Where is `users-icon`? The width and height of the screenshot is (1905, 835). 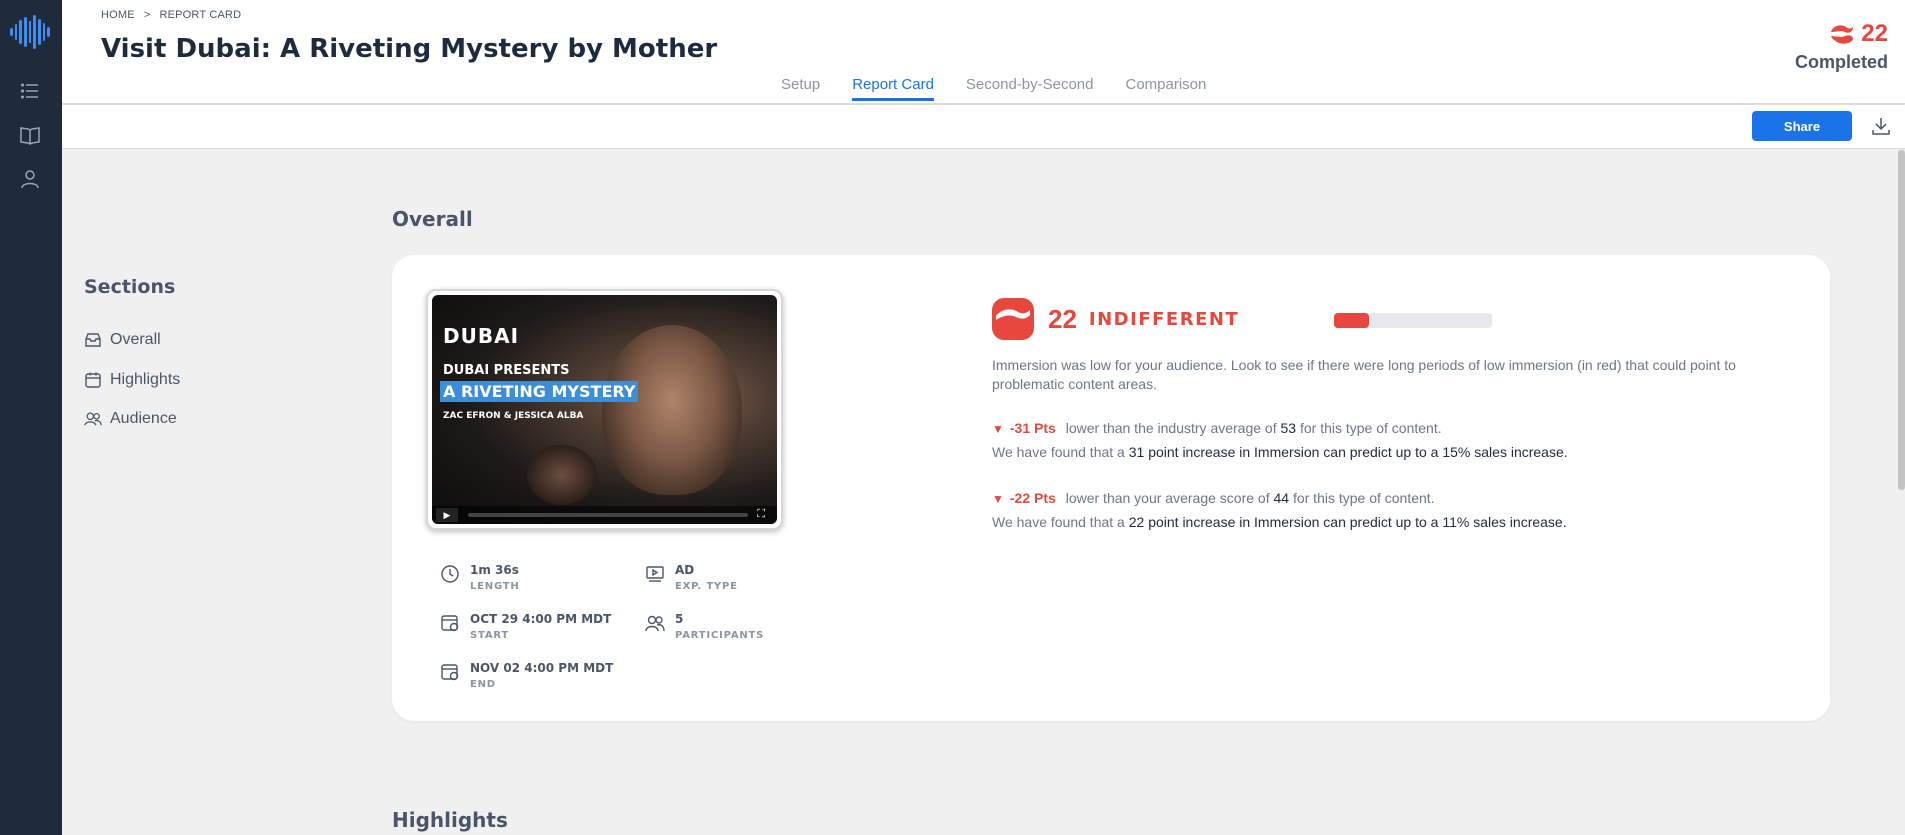 users-icon is located at coordinates (93, 419).